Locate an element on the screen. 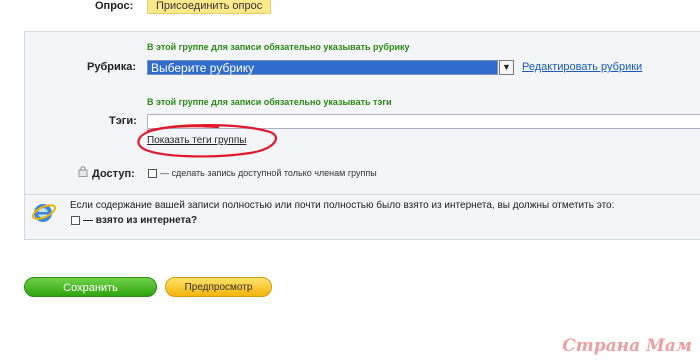  rubric-select: Выберите рубрику is located at coordinates (322, 67).